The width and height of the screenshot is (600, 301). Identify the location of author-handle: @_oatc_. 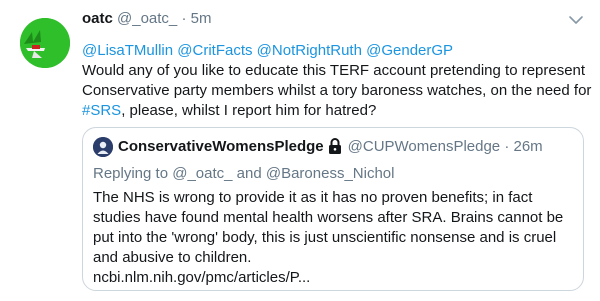
(147, 18).